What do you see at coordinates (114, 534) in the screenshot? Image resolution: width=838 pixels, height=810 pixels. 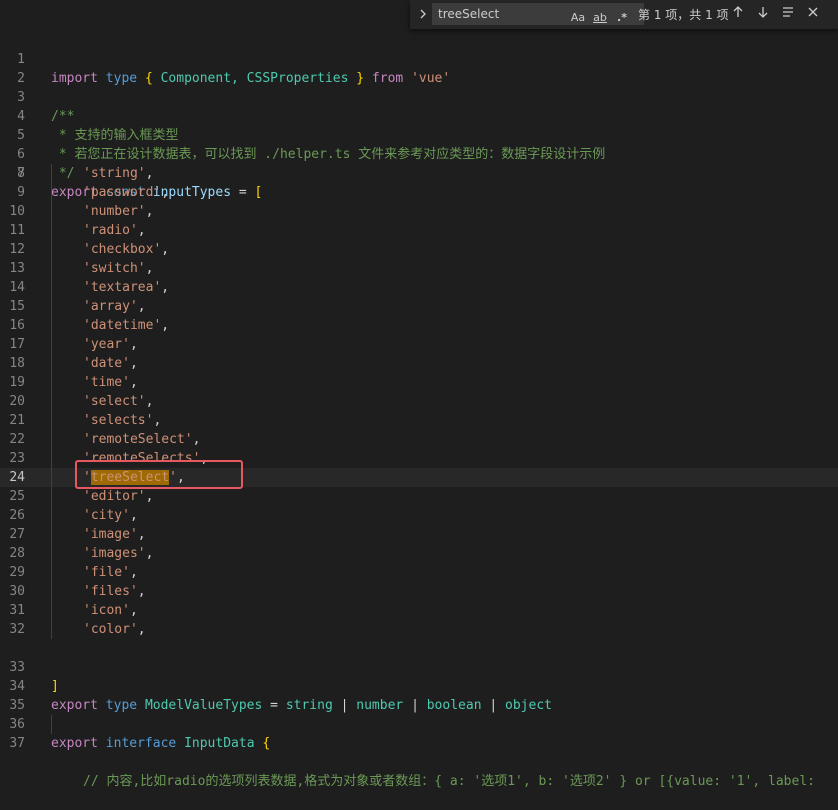 I see `array-item-string: 'image',` at bounding box center [114, 534].